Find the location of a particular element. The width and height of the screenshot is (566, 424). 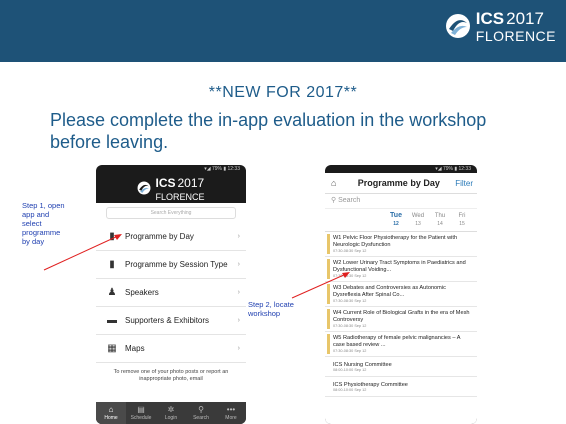

menu-item-label: Supporters & Exhibitors is located at coordinates (167, 320).